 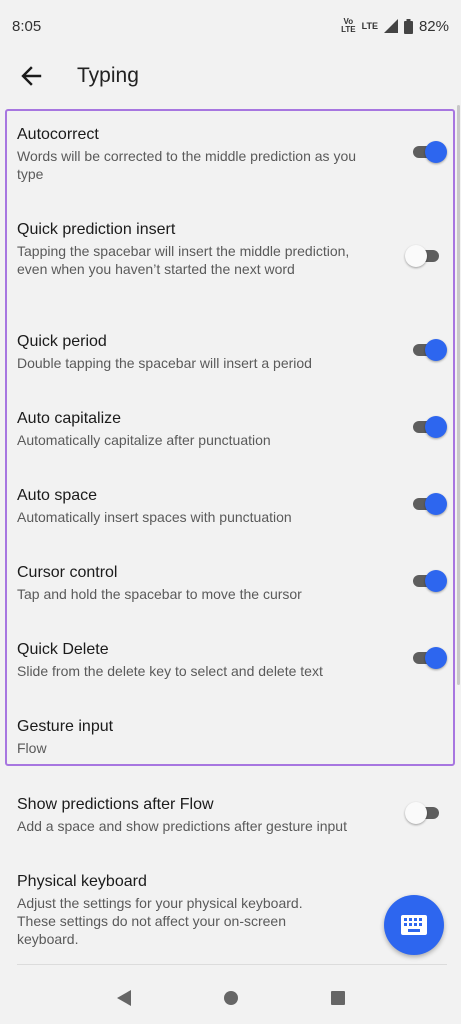 What do you see at coordinates (369, 26) in the screenshot?
I see `lte-indicator: LTE` at bounding box center [369, 26].